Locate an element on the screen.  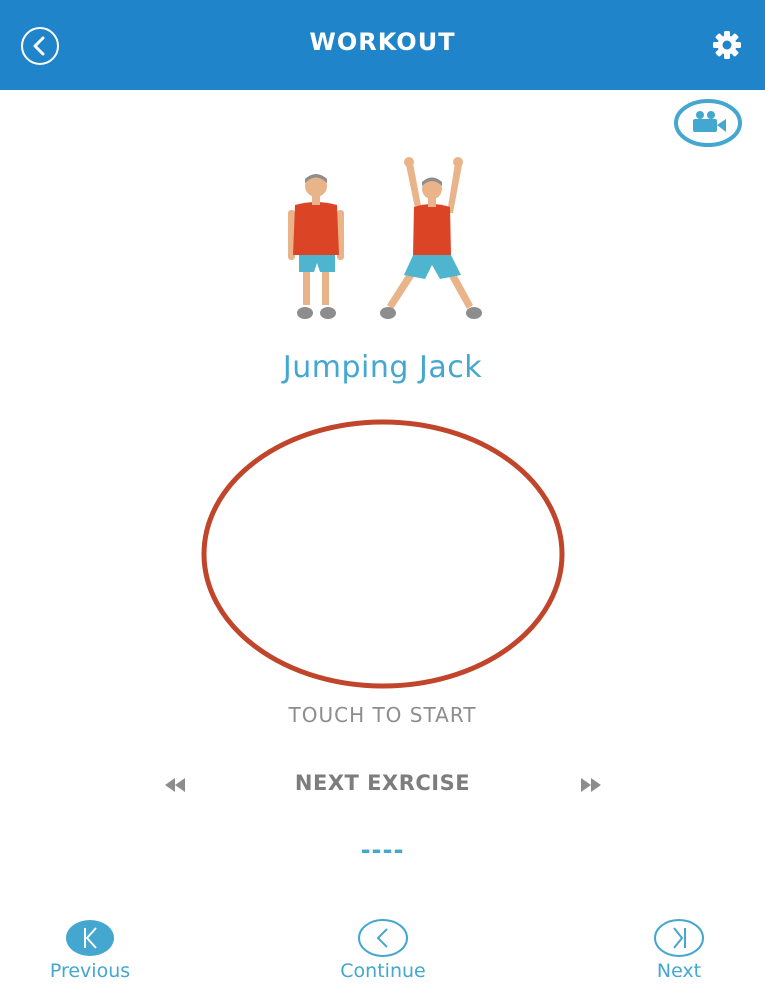
skip-previous-icon is located at coordinates (90, 938).